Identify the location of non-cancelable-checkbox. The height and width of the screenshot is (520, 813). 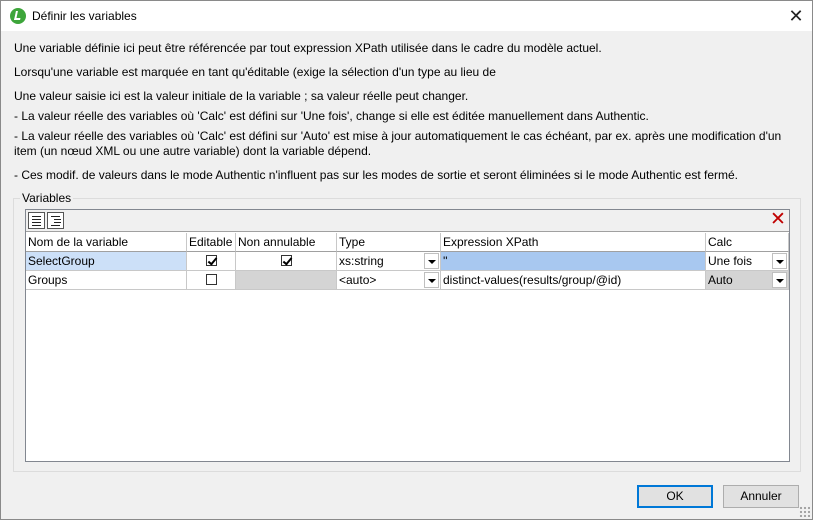
(286, 261).